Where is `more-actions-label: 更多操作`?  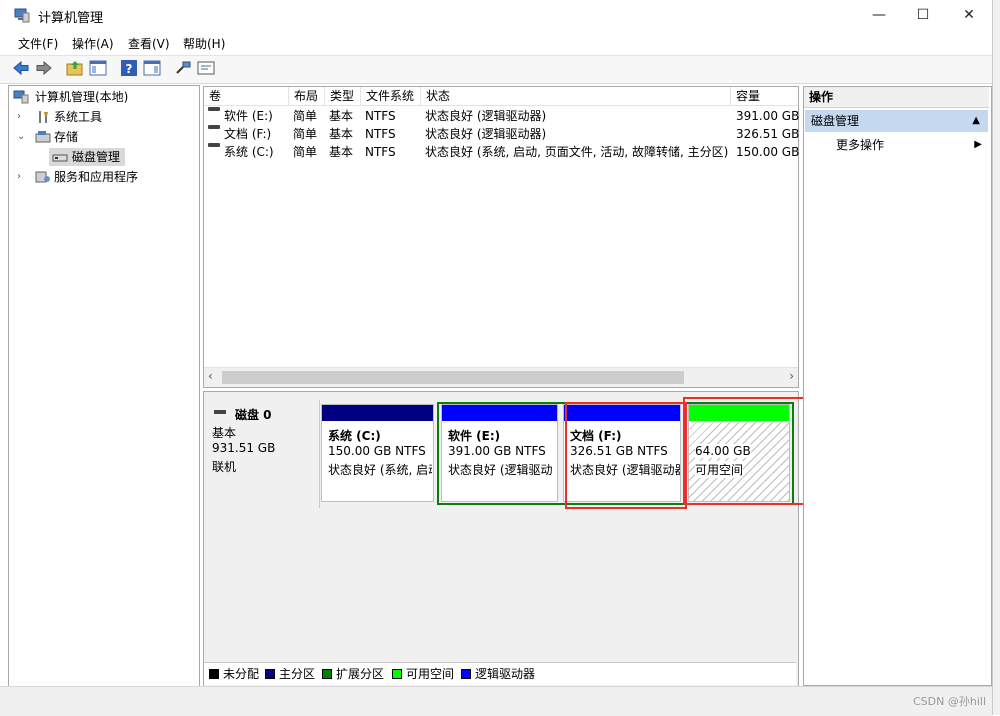
more-actions-label: 更多操作 is located at coordinates (860, 145).